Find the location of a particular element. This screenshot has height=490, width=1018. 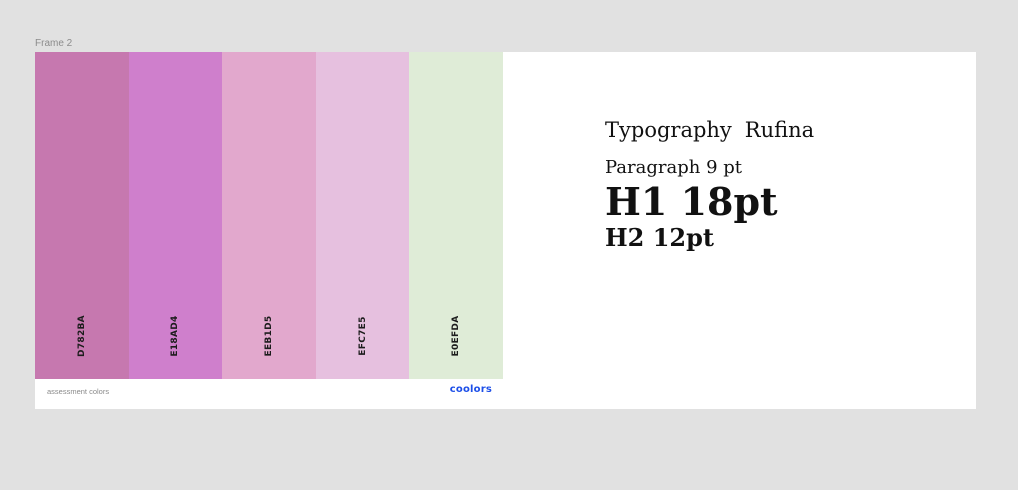

swatch-hex-2: E18AD4 is located at coordinates (175, 336).